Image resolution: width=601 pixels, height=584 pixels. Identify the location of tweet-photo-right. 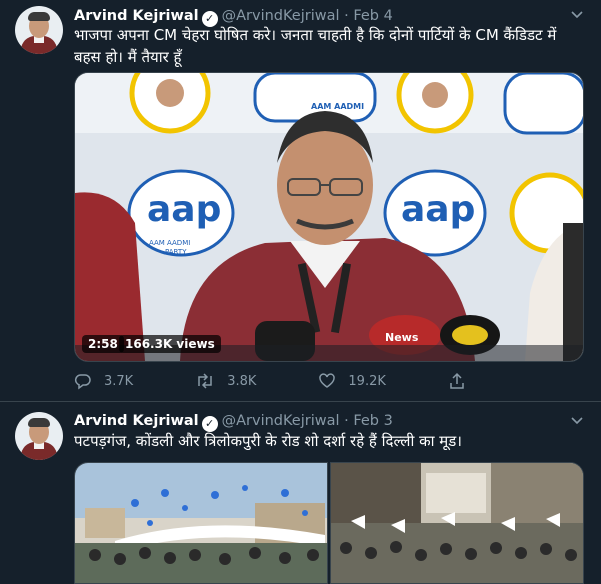
(457, 523).